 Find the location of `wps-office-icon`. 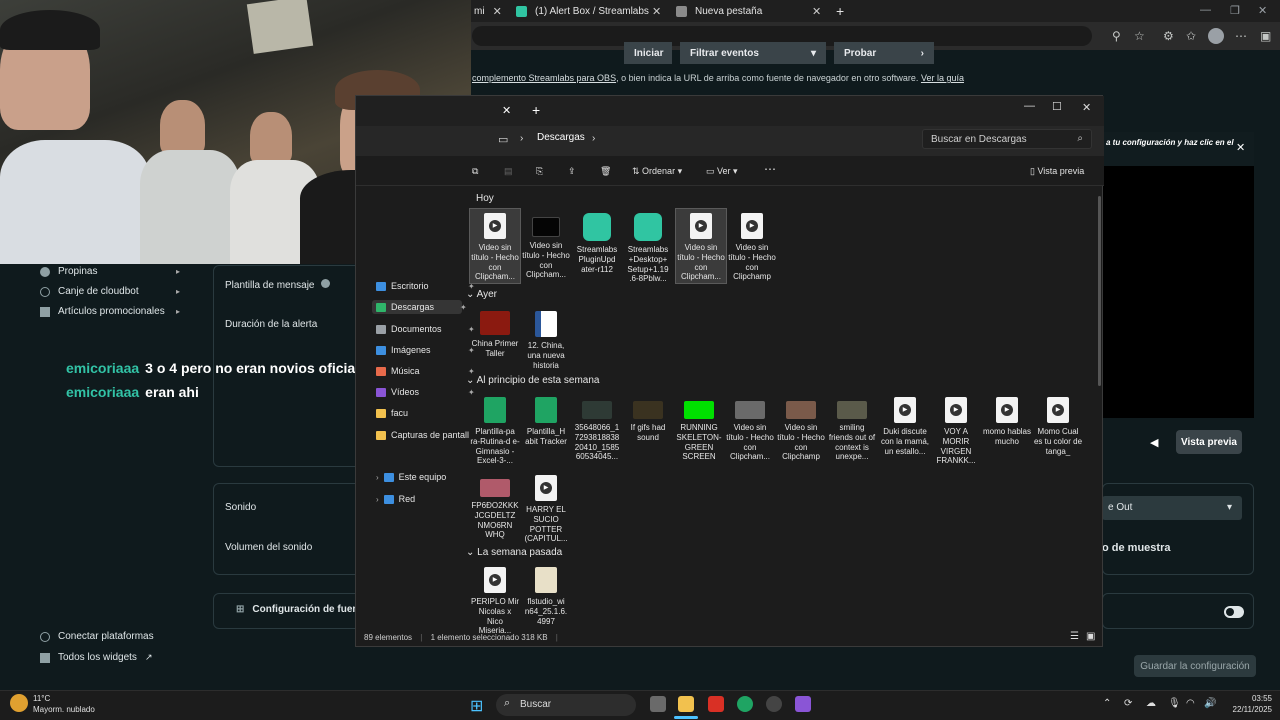

wps-office-icon is located at coordinates (716, 704).